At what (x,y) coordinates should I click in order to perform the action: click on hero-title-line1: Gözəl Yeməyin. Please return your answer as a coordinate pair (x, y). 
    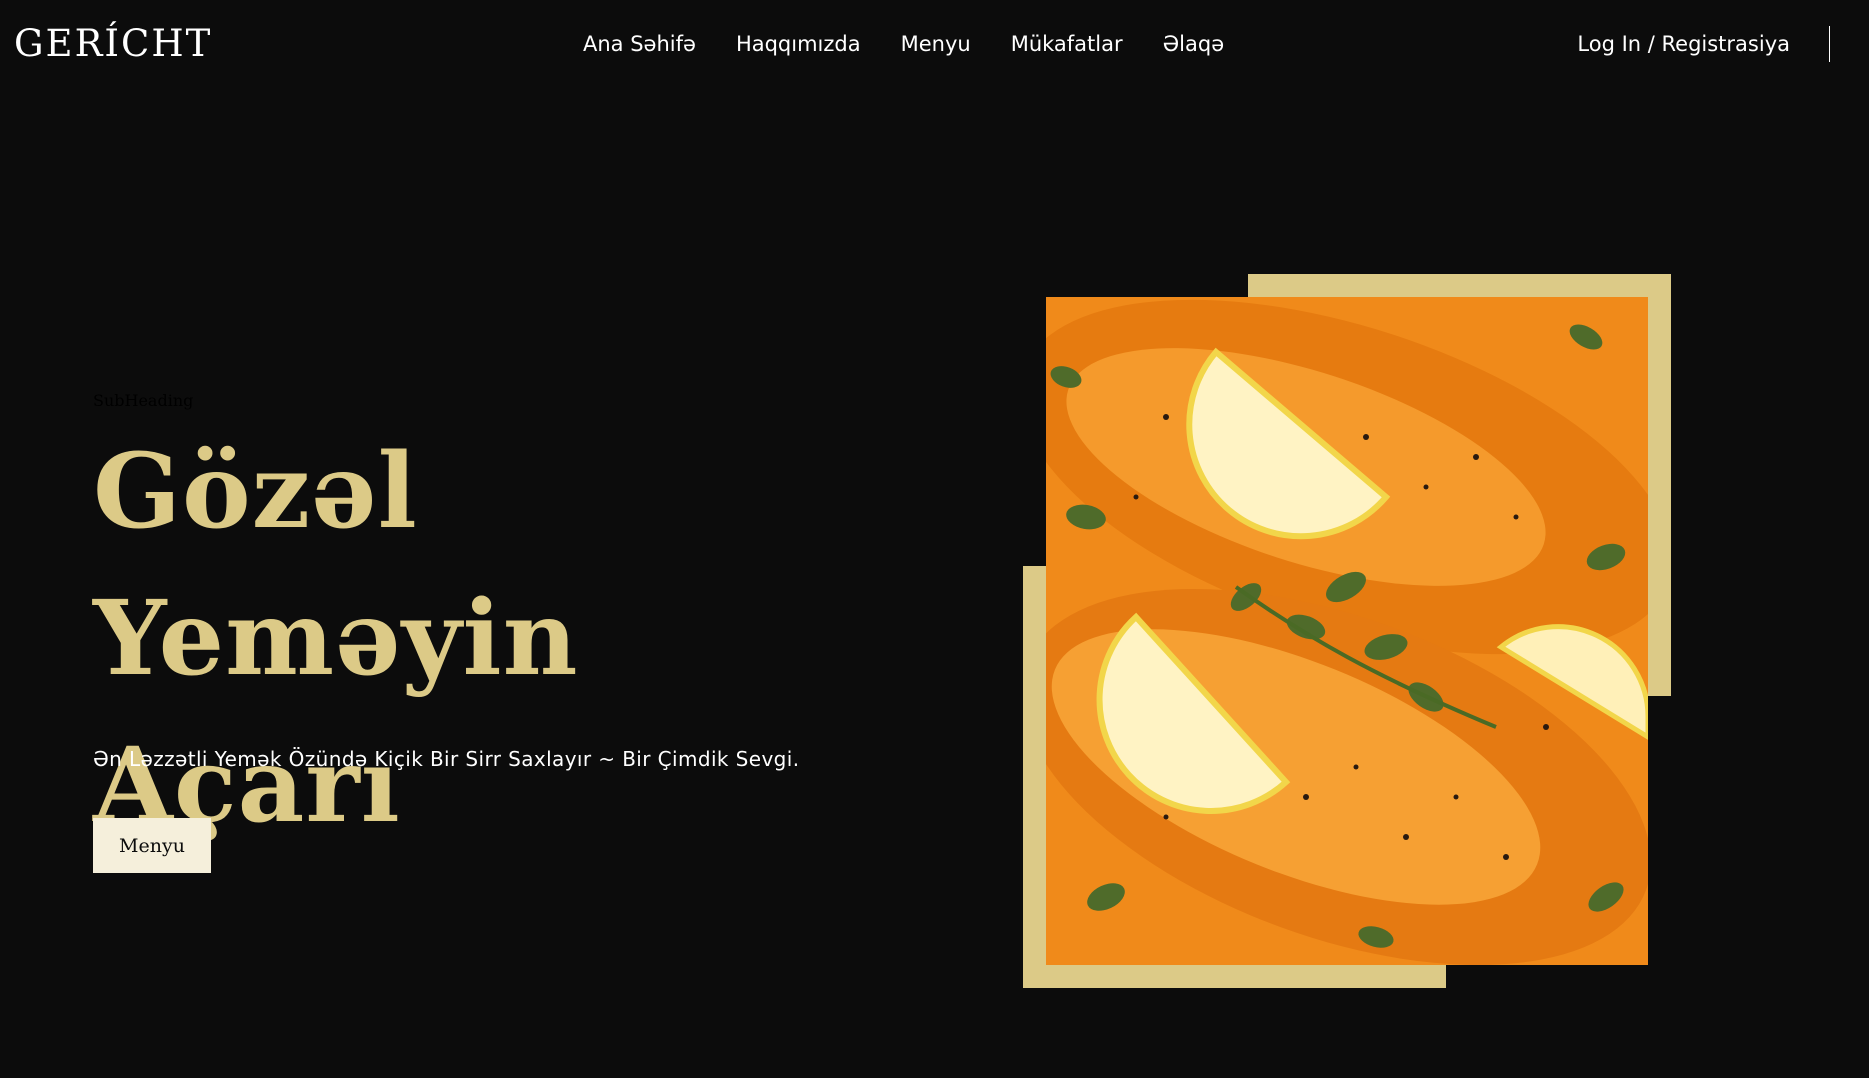
    Looking at the image, I should click on (336, 565).